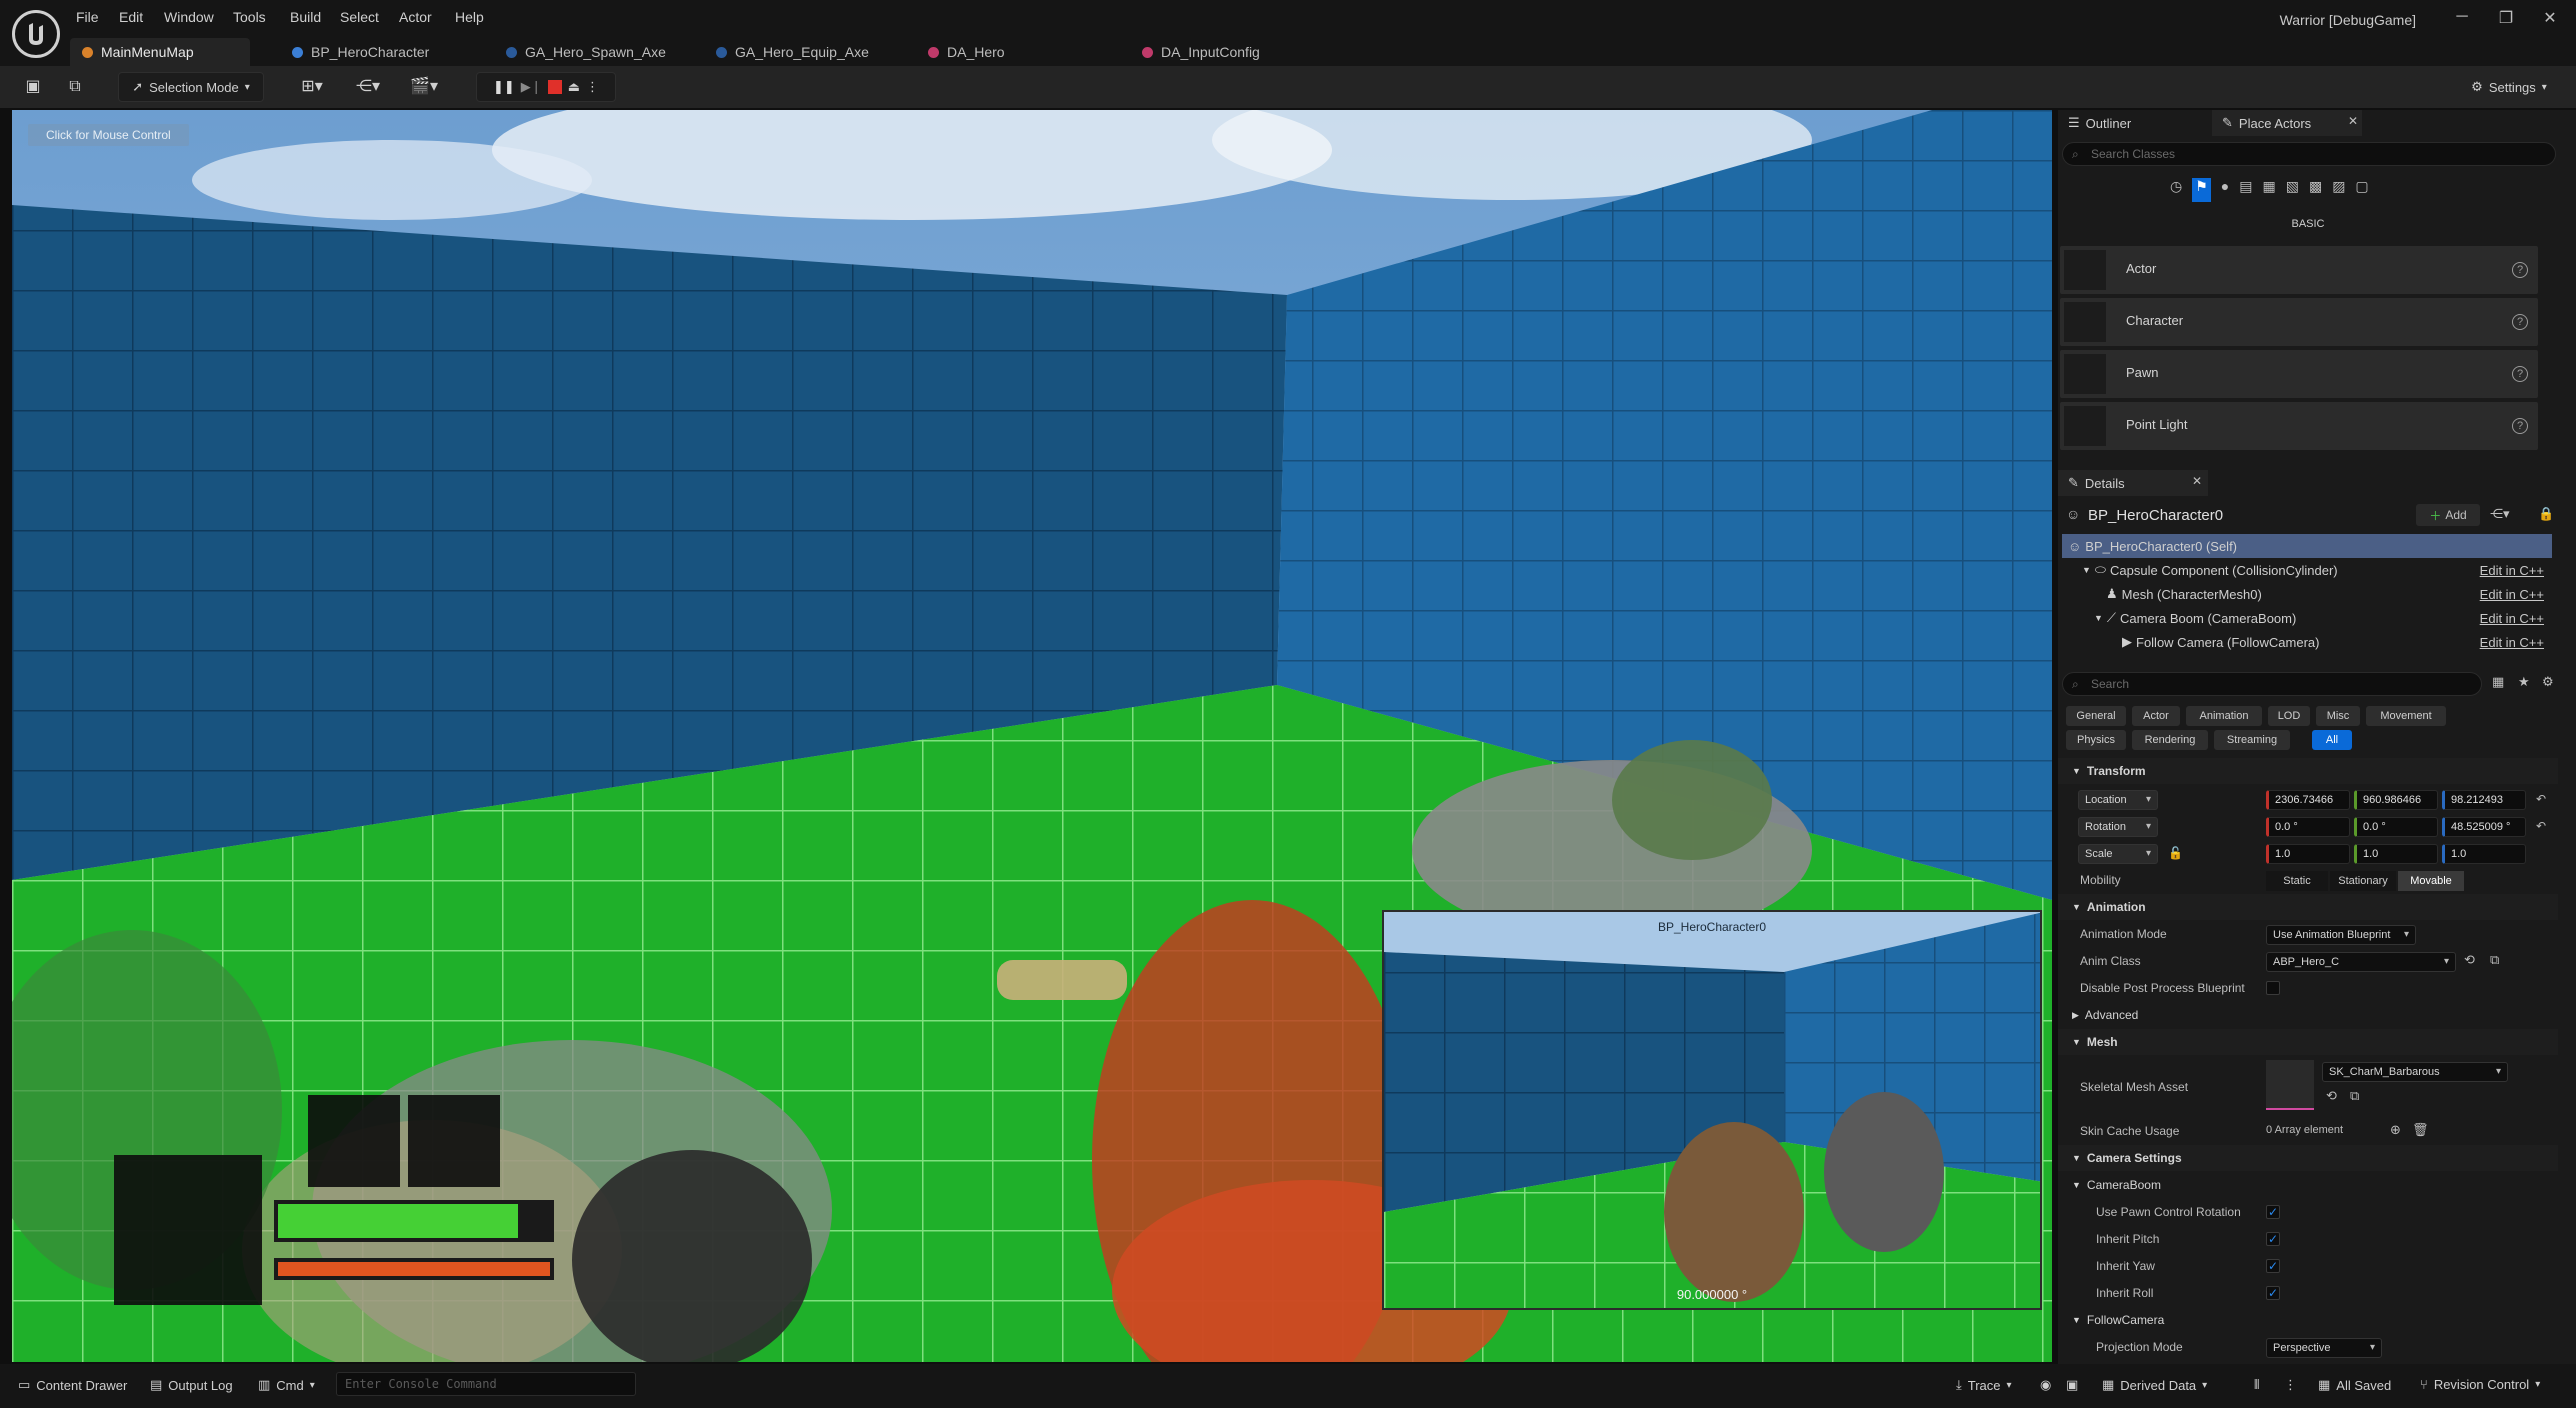 The width and height of the screenshot is (2576, 1408). I want to click on menu-actor: Actor, so click(415, 17).